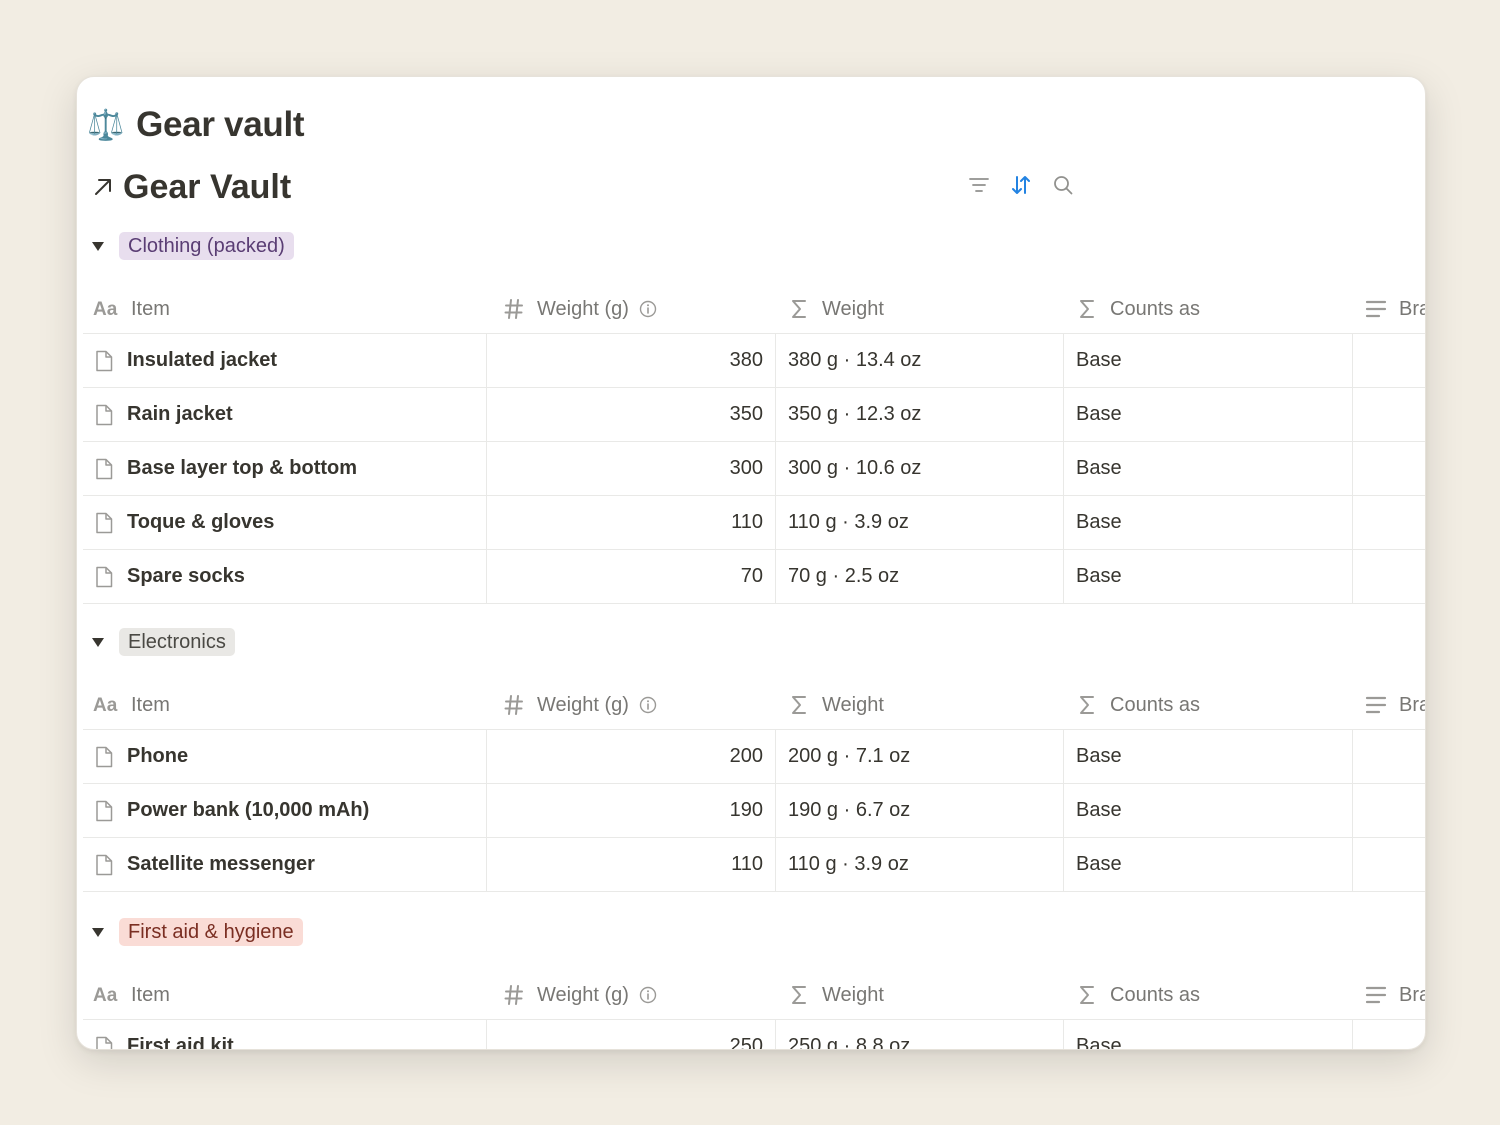  I want to click on database-title: Gear Vault, so click(191, 187).